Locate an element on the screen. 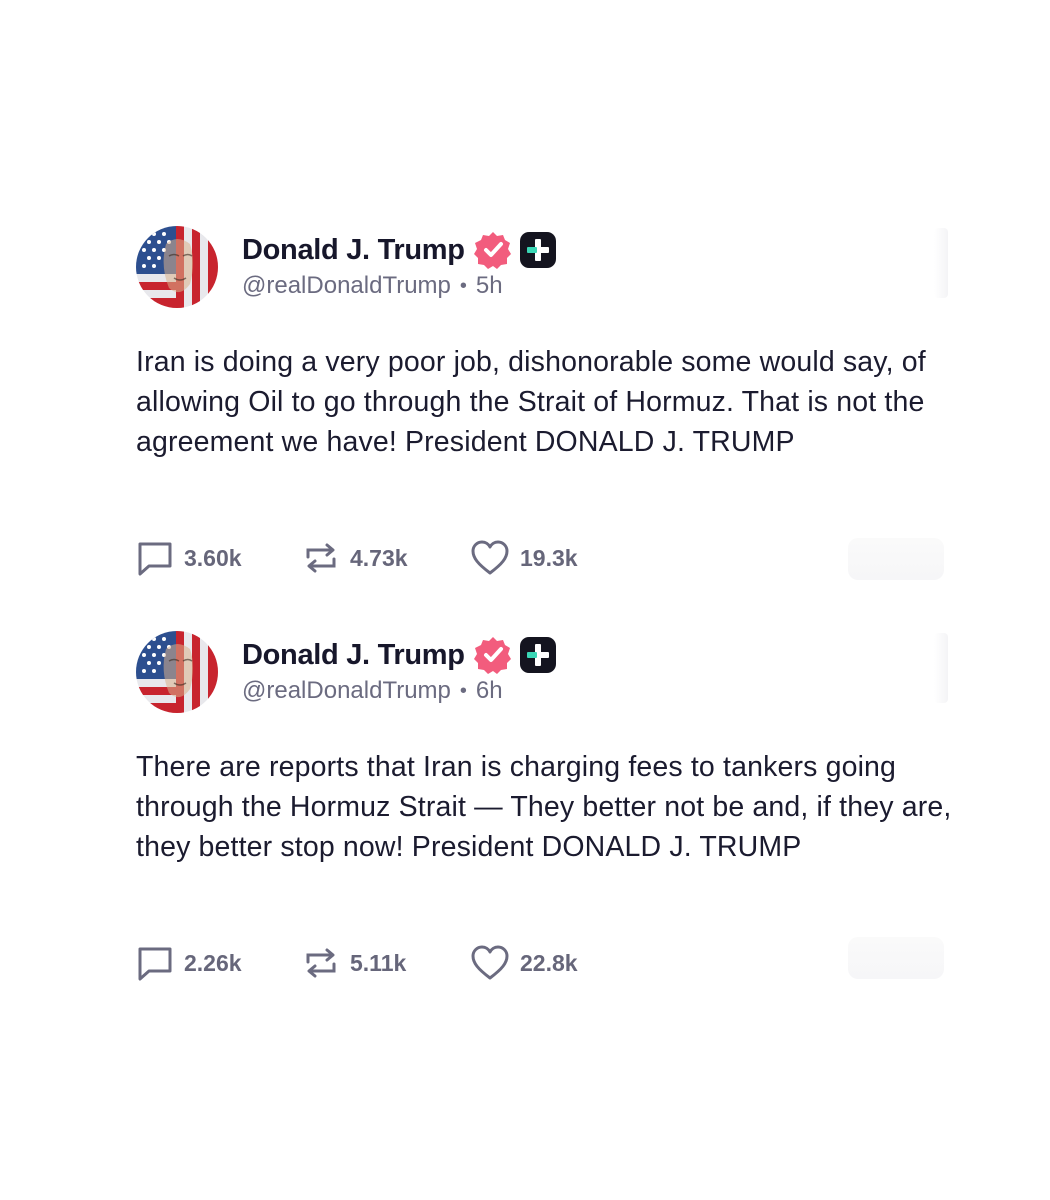  like-count: 22.8k is located at coordinates (549, 962).